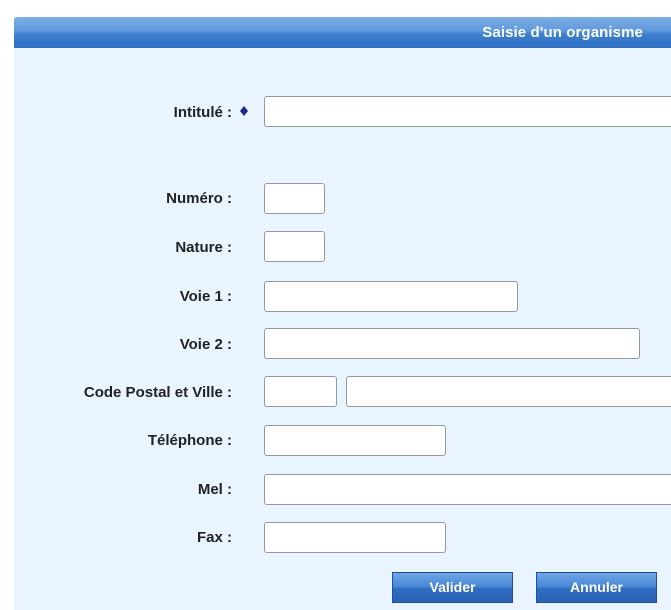 The height and width of the screenshot is (610, 671). Describe the element at coordinates (467, 489) in the screenshot. I see `mel-input` at that location.